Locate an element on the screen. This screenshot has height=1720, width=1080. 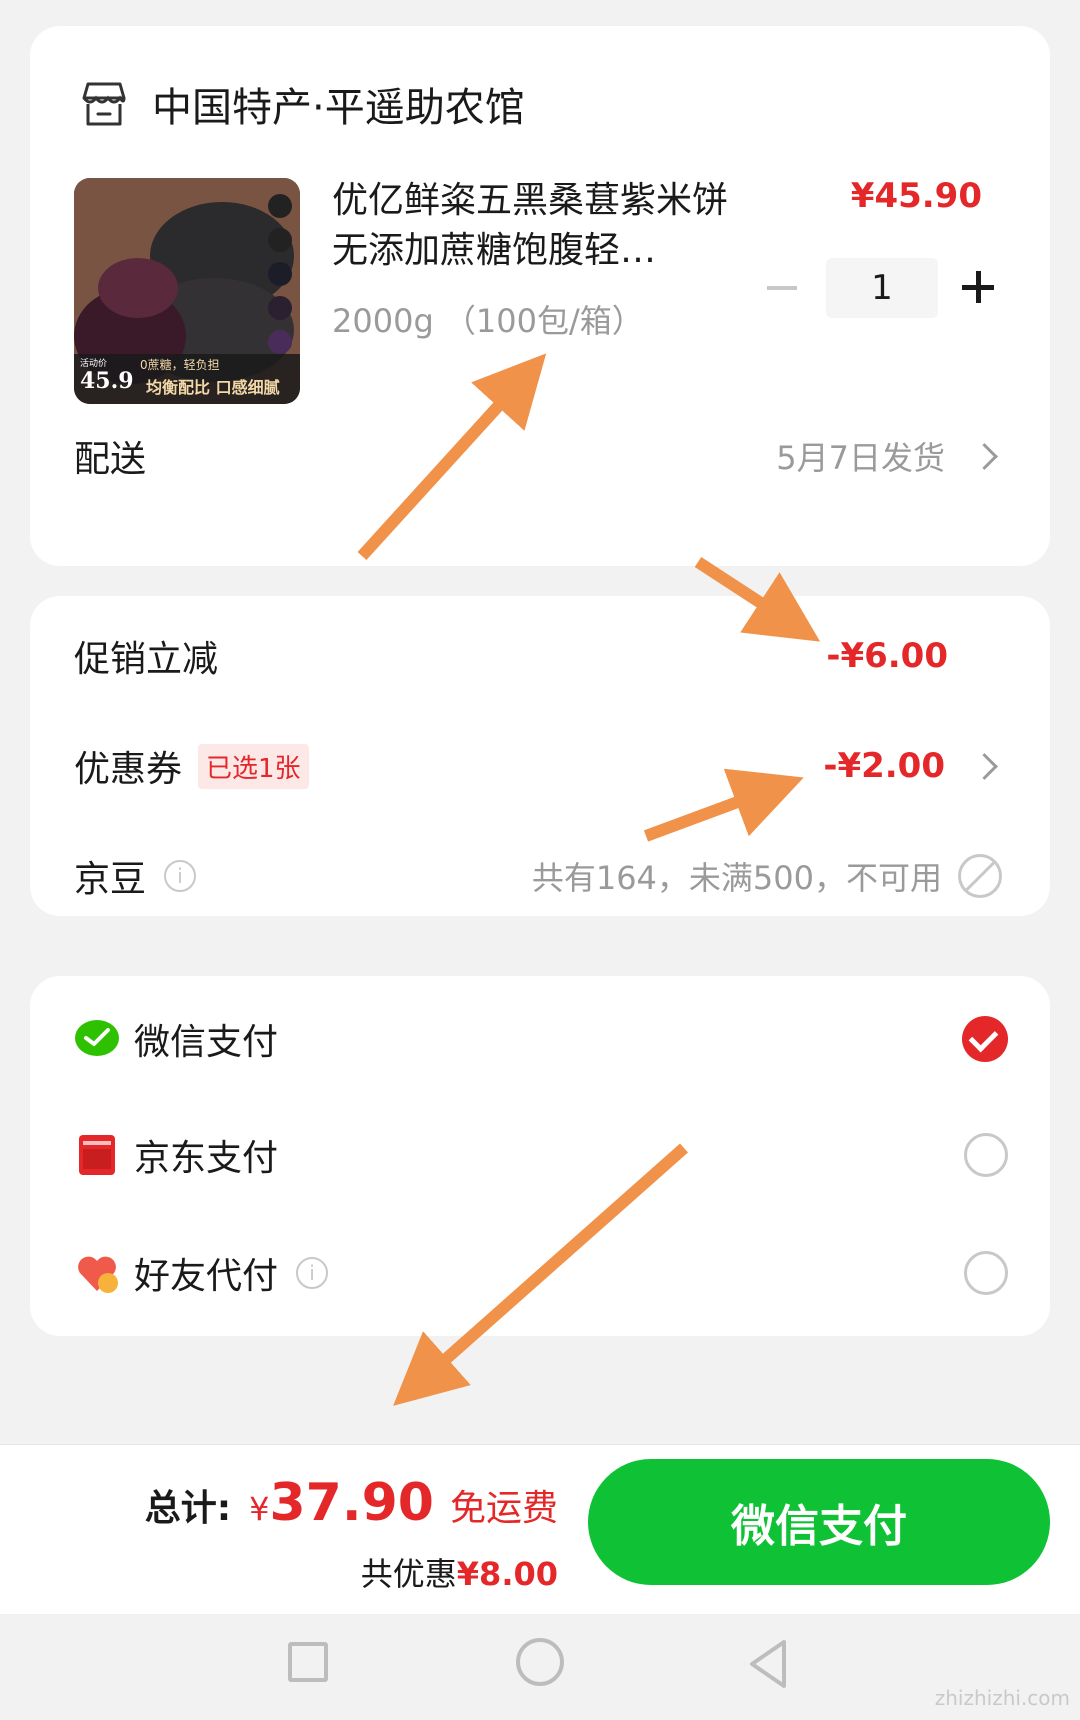
quantity-input: 1 is located at coordinates (882, 288).